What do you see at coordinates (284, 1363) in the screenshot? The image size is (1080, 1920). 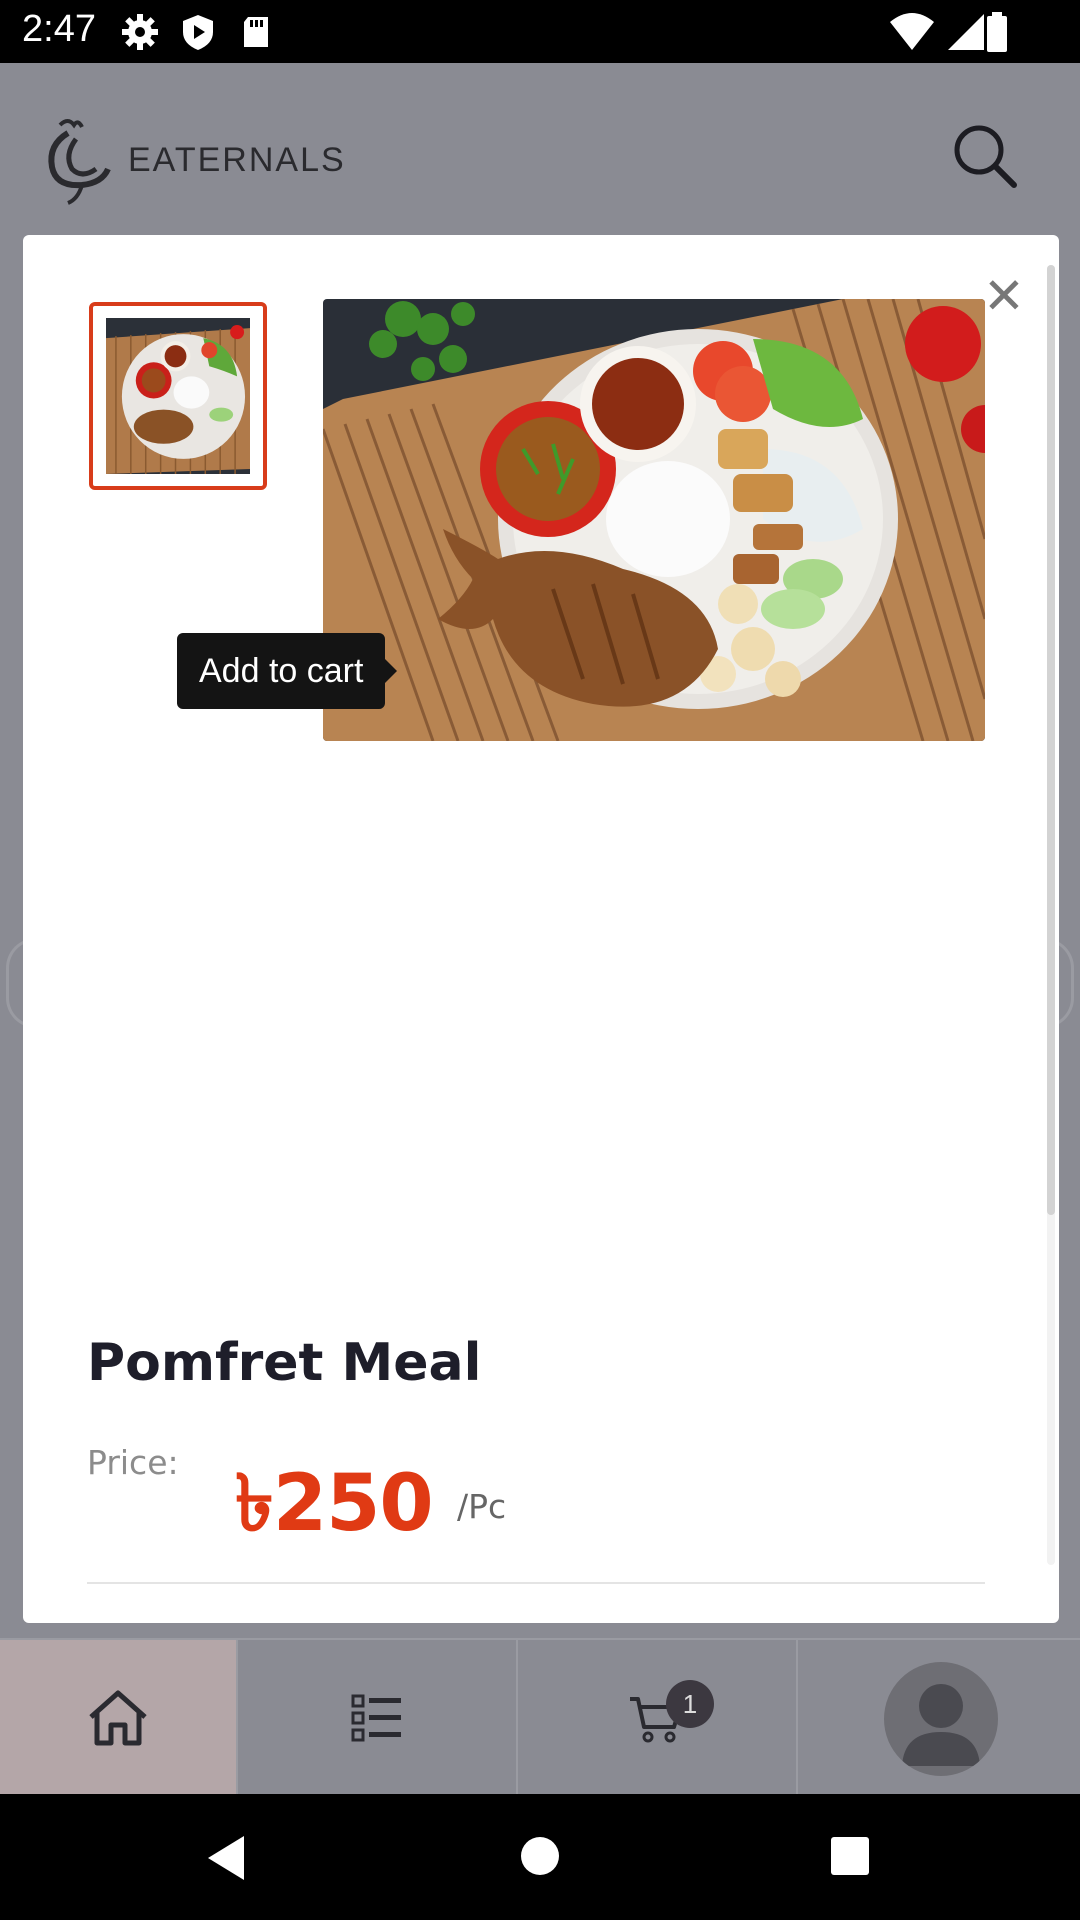 I see `product-title: Pomfret Meal` at bounding box center [284, 1363].